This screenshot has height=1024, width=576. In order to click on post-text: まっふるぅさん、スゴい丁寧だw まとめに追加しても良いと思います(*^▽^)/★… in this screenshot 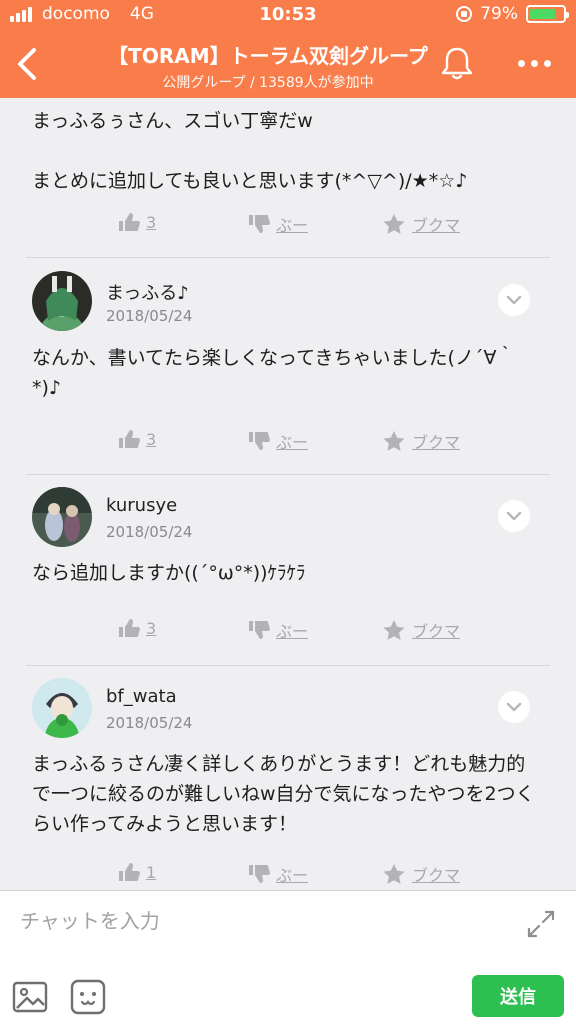, I will do `click(250, 151)`.